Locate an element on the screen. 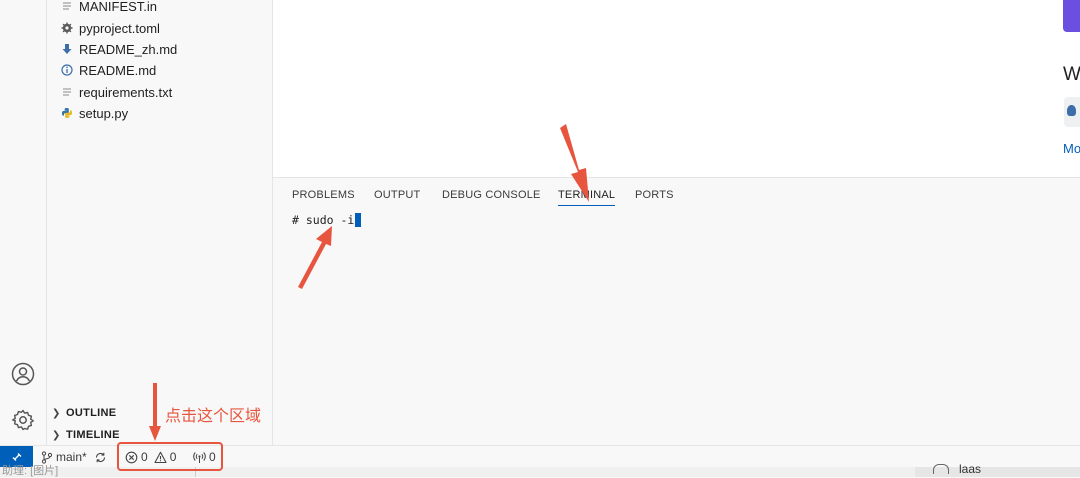  arrow-to-status is located at coordinates (155, 412).